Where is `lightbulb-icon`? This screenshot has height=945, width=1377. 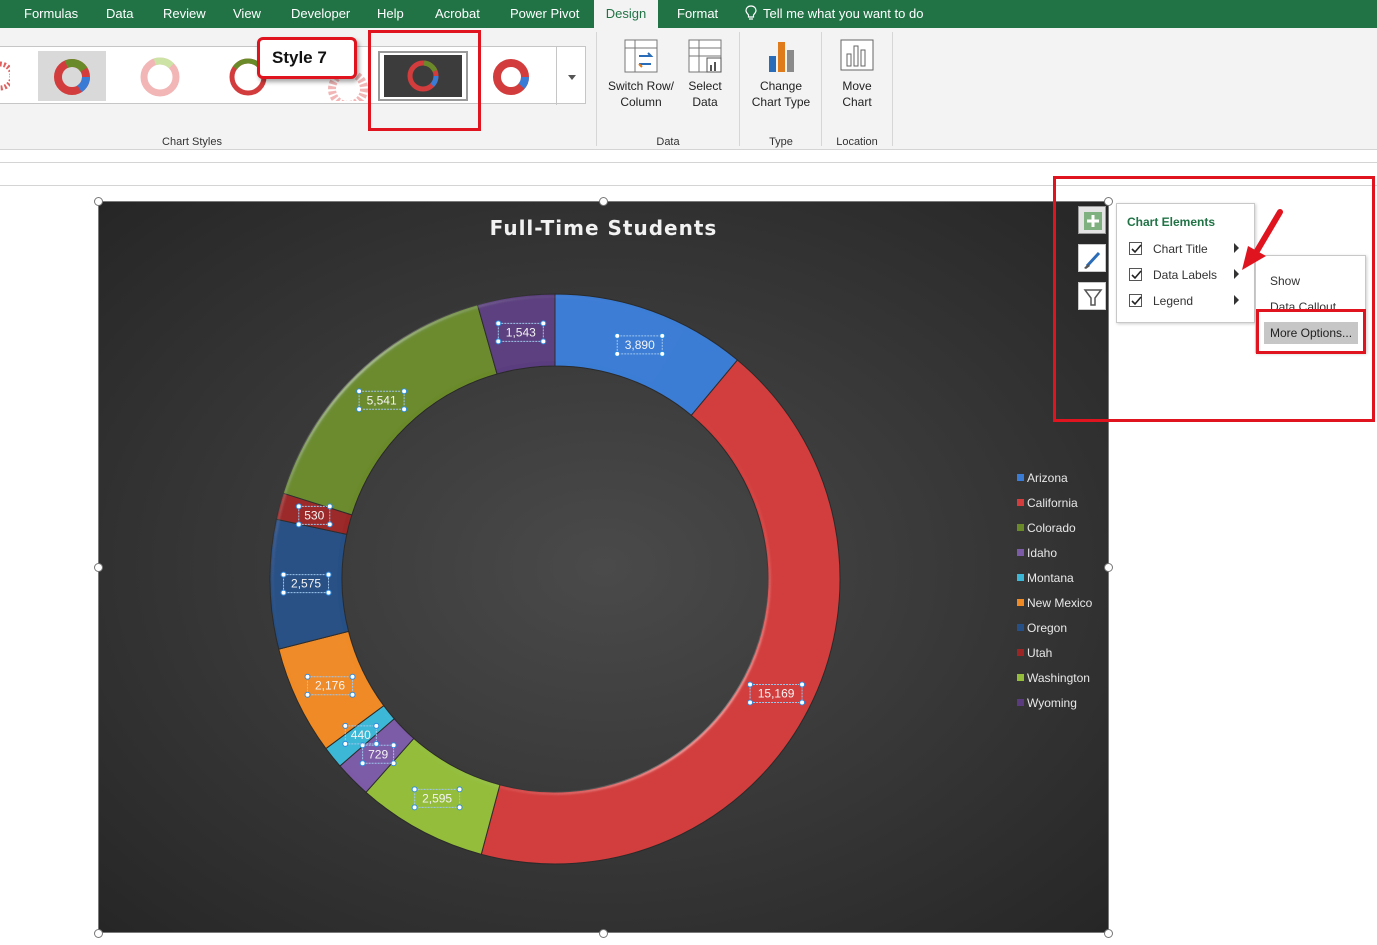
lightbulb-icon is located at coordinates (751, 12).